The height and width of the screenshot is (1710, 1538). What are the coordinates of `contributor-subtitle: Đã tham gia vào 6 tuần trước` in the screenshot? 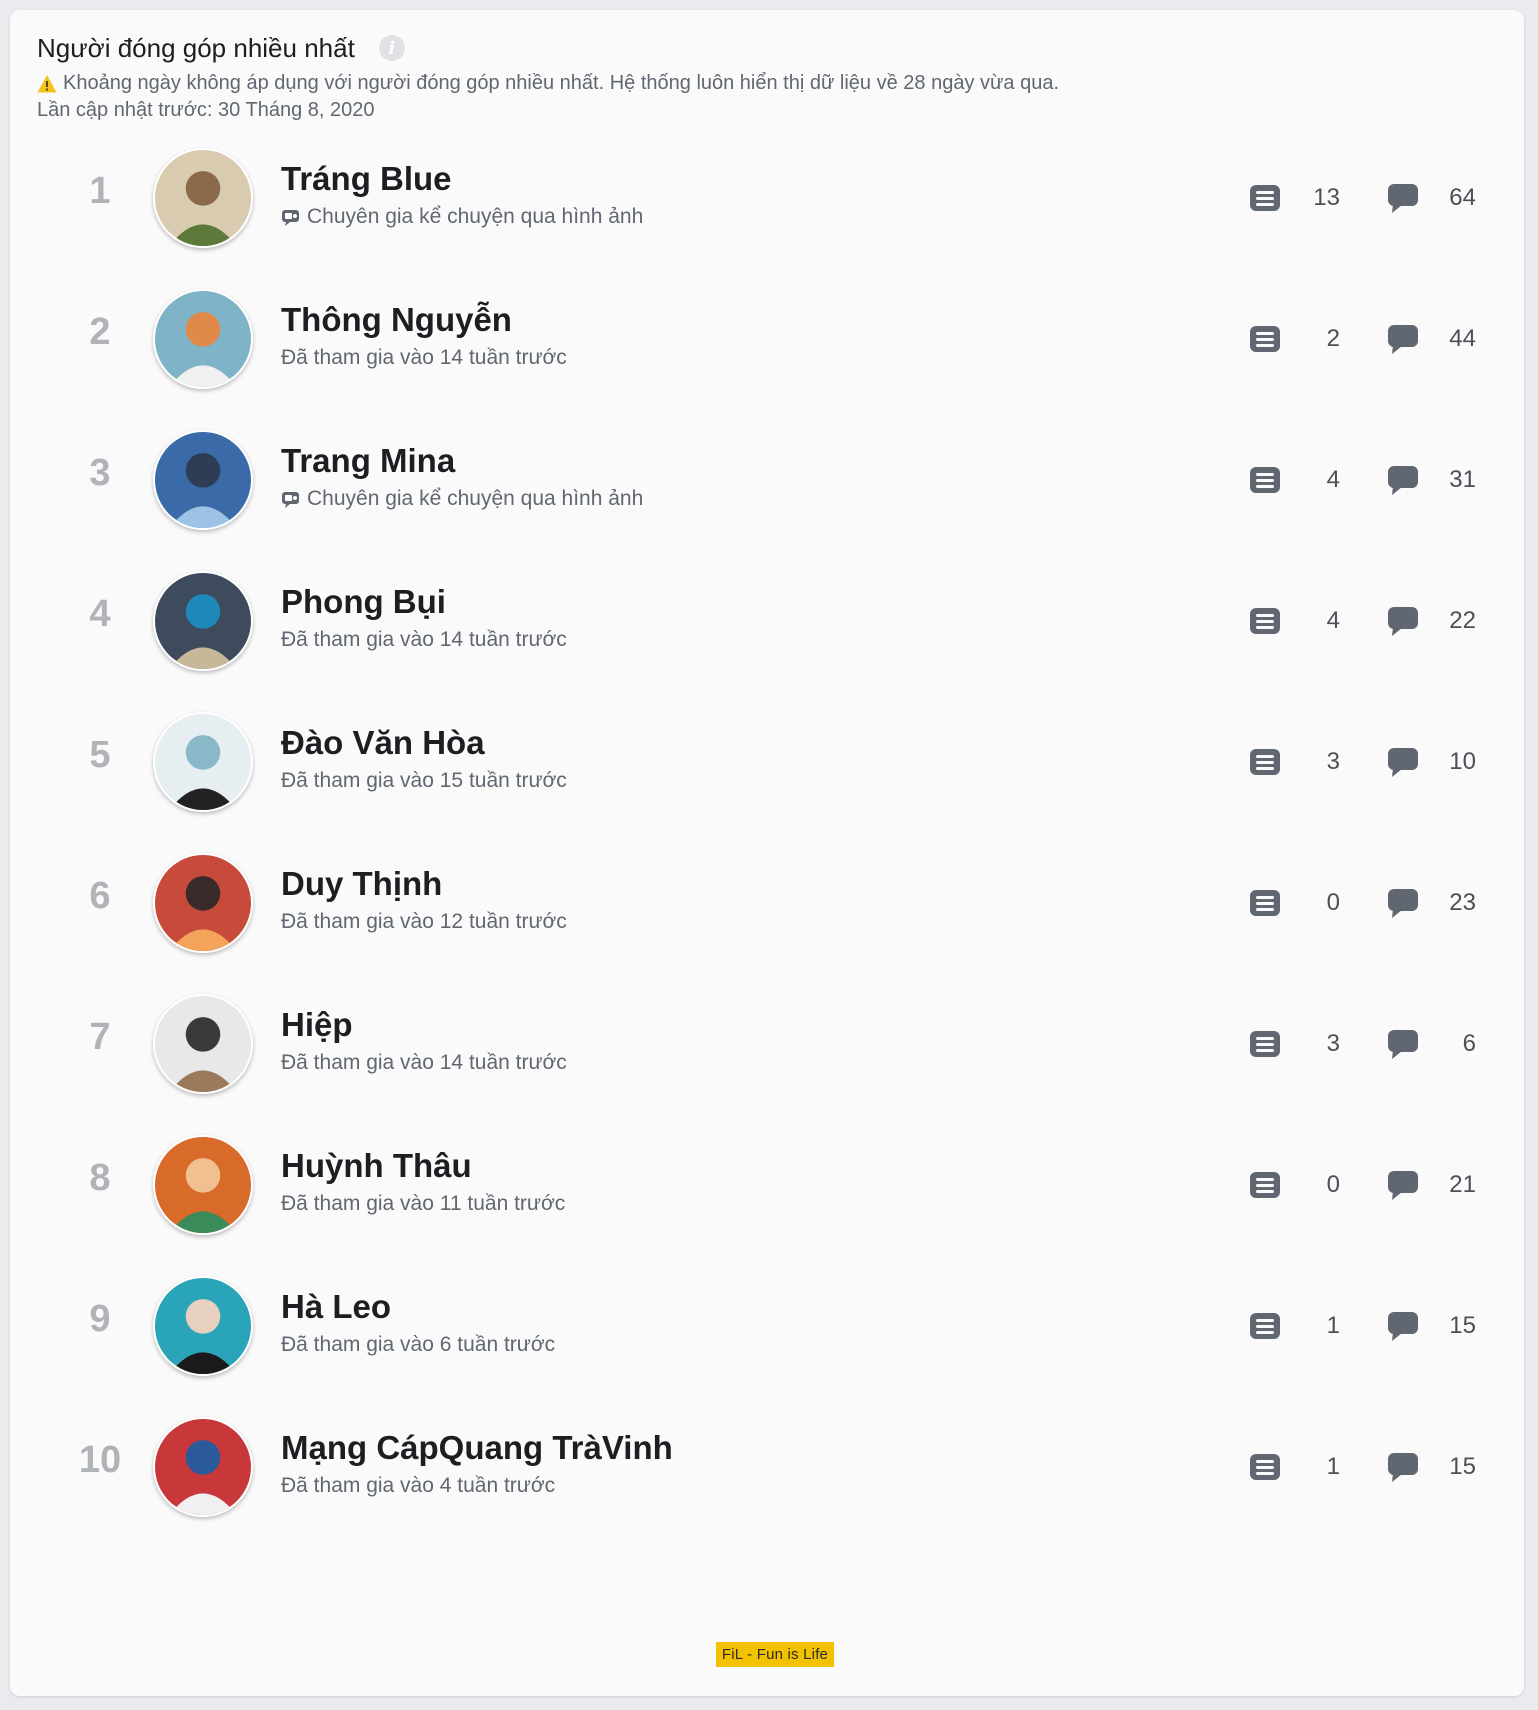 It's located at (418, 1345).